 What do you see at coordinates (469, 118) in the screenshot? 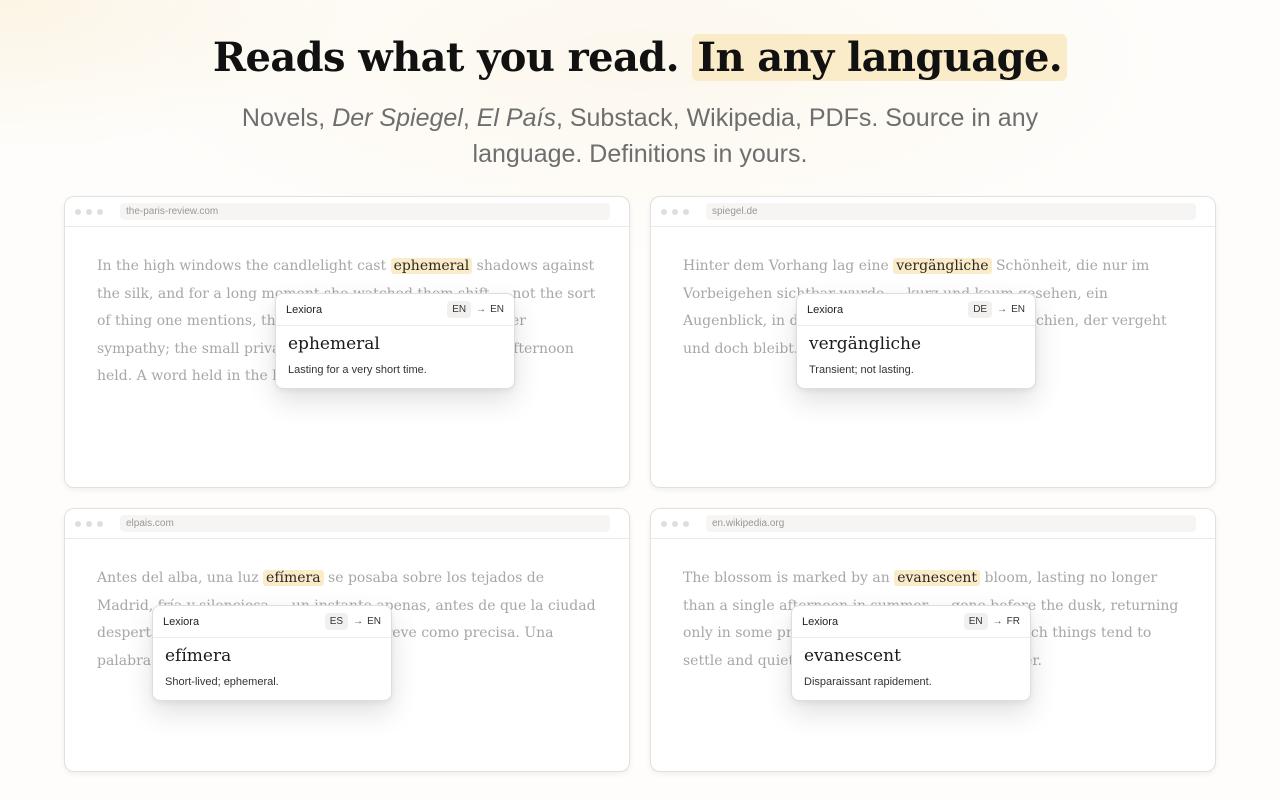
I see `subtitle-text: ,` at bounding box center [469, 118].